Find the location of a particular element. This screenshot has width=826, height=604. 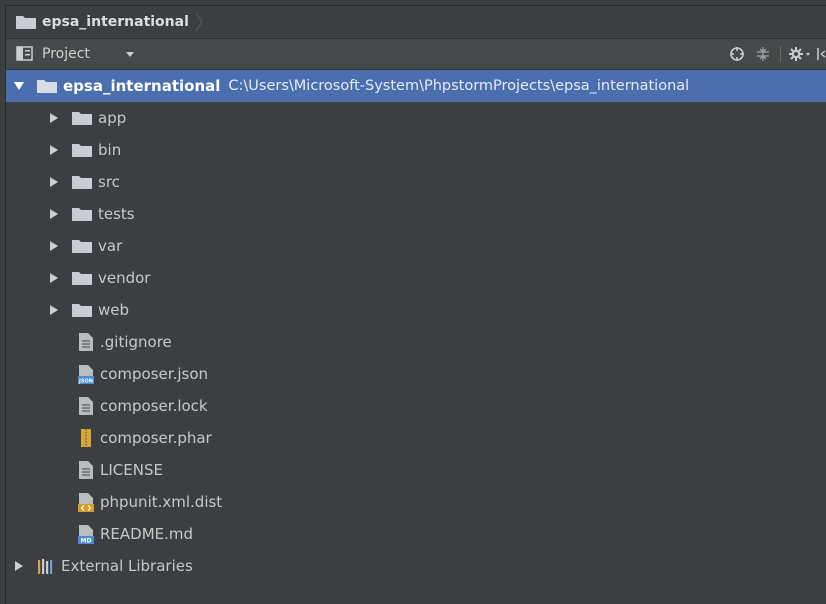

hide-button is located at coordinates (821, 54).